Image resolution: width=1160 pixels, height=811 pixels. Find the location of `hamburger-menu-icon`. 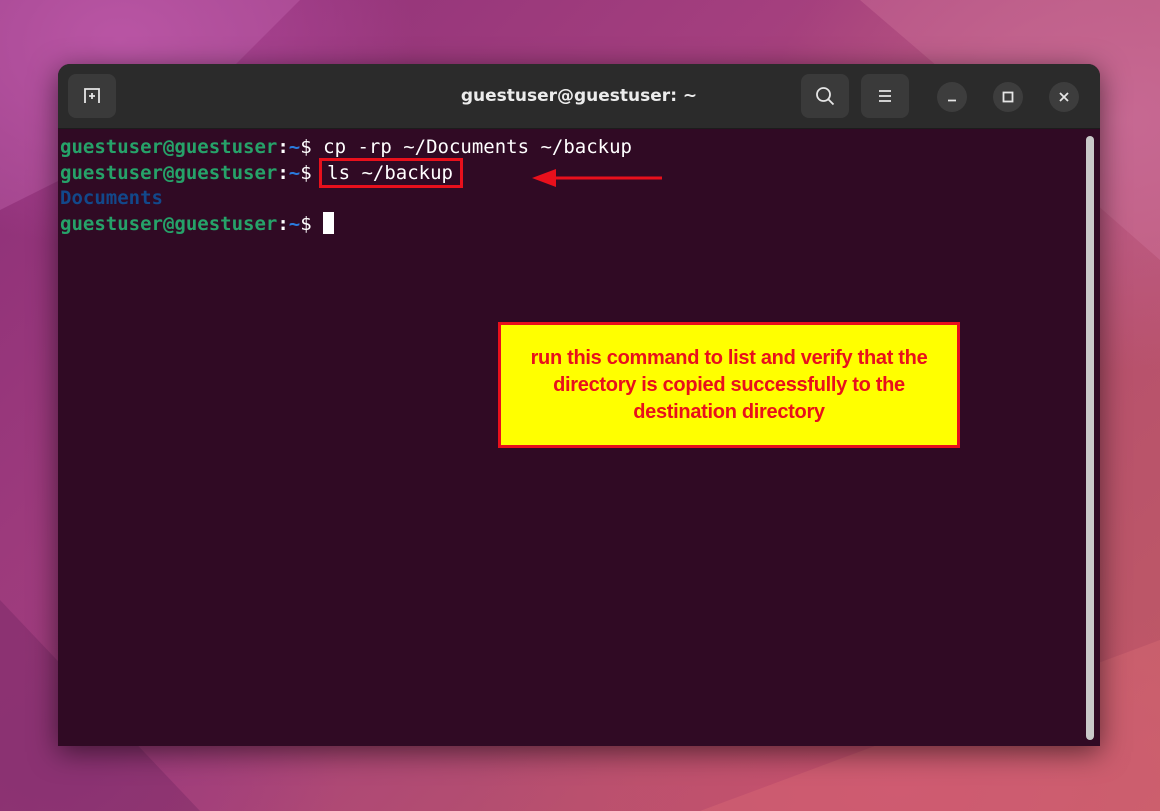

hamburger-menu-icon is located at coordinates (885, 96).